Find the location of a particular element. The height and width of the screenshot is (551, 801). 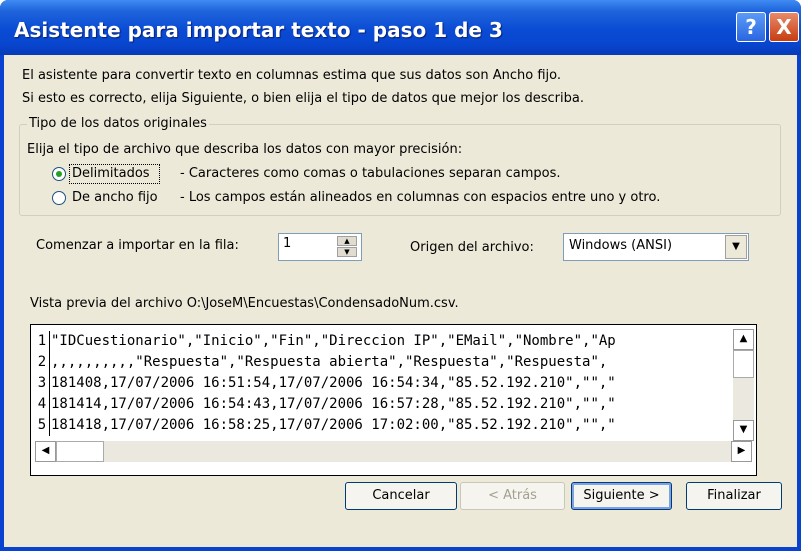

radio-delimitados is located at coordinates (59, 174).